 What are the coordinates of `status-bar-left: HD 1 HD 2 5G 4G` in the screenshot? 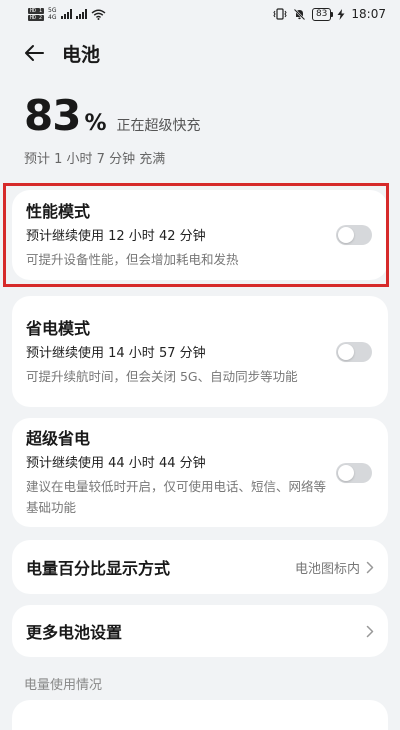 It's located at (67, 14).